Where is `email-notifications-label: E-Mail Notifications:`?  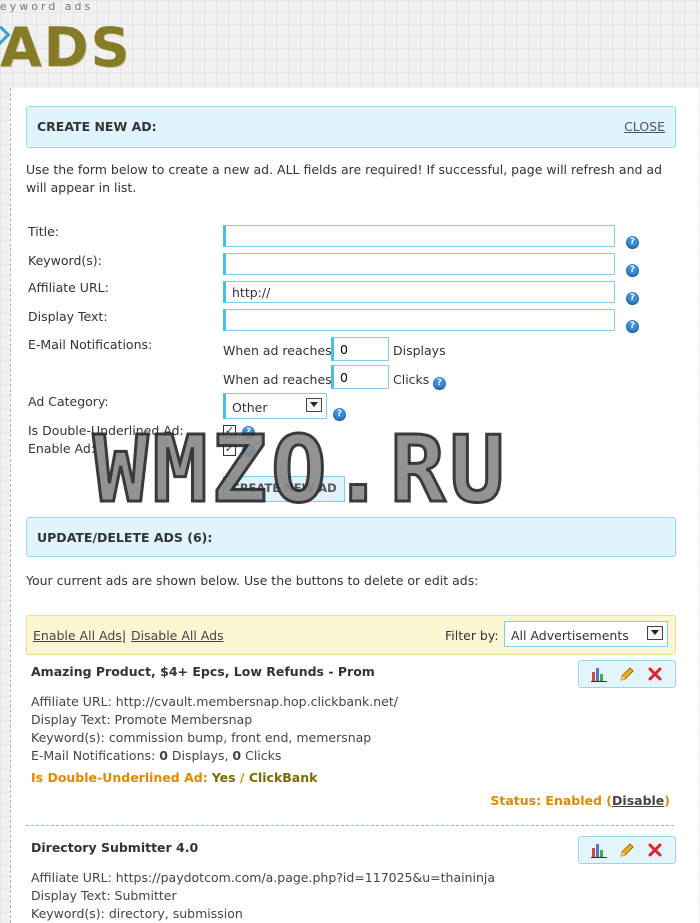
email-notifications-label: E-Mail Notifications: is located at coordinates (90, 344).